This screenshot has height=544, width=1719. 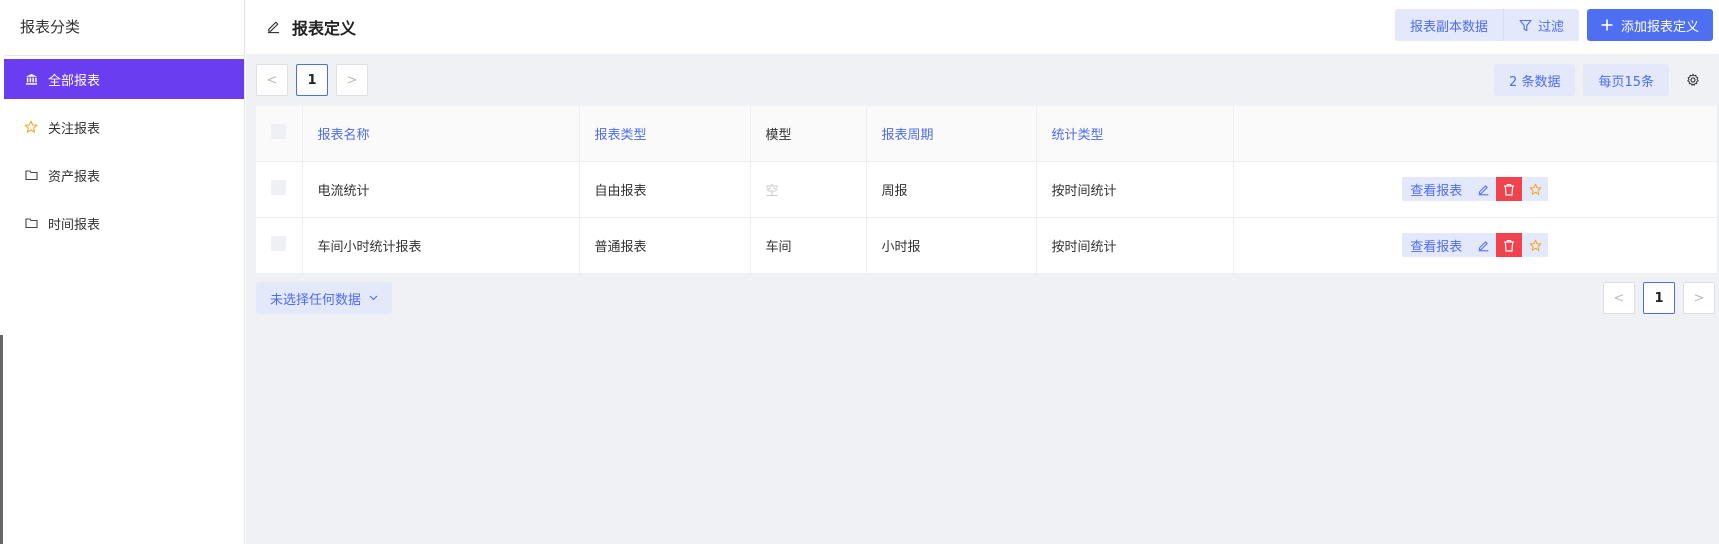 What do you see at coordinates (665, 245) in the screenshot?
I see `cell-report-type: 普通报表` at bounding box center [665, 245].